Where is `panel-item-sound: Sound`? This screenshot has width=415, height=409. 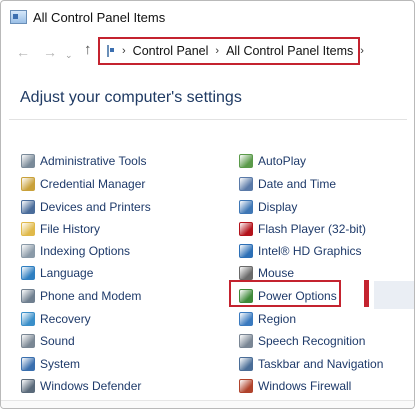 panel-item-sound: Sound is located at coordinates (48, 341).